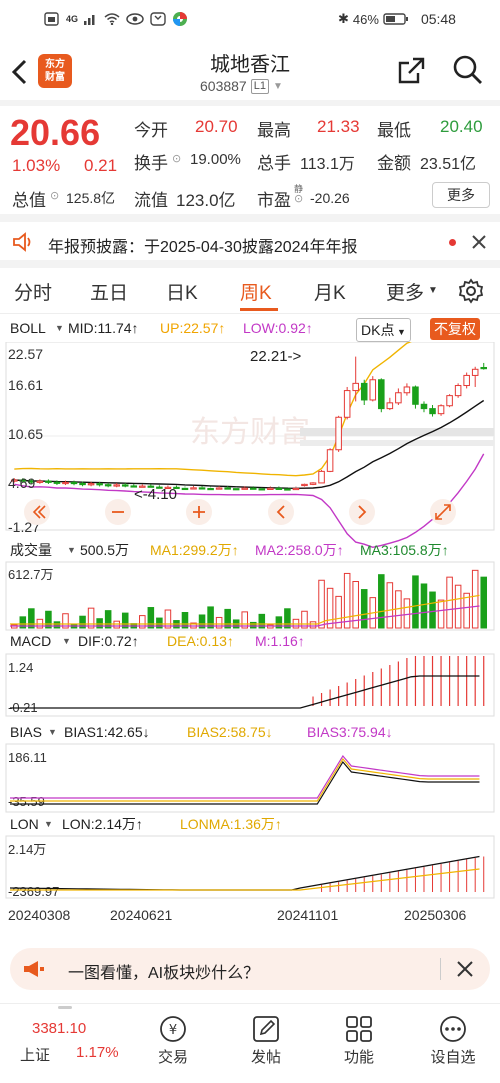 This screenshot has width=500, height=1083. What do you see at coordinates (31, 574) in the screenshot?
I see `volume-y-top: 612.7万` at bounding box center [31, 574].